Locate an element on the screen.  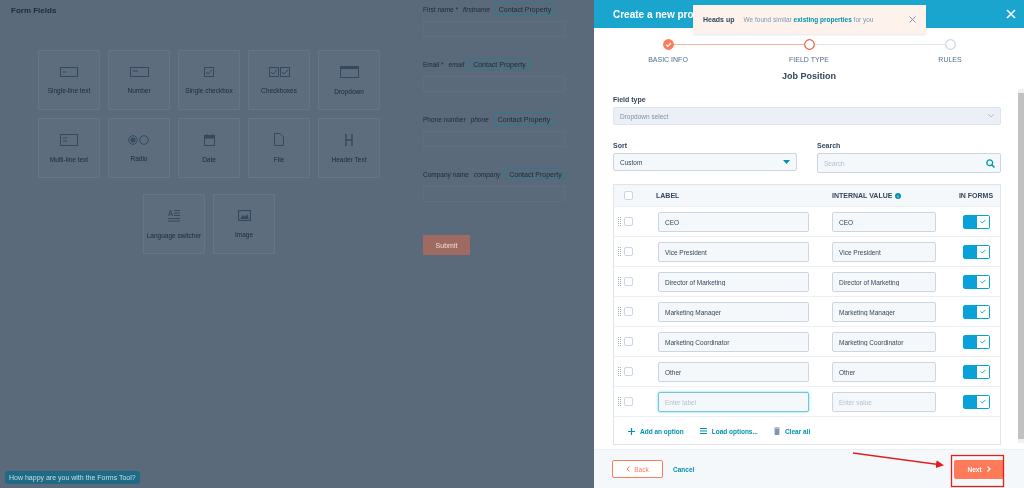
list-icon is located at coordinates (703, 431).